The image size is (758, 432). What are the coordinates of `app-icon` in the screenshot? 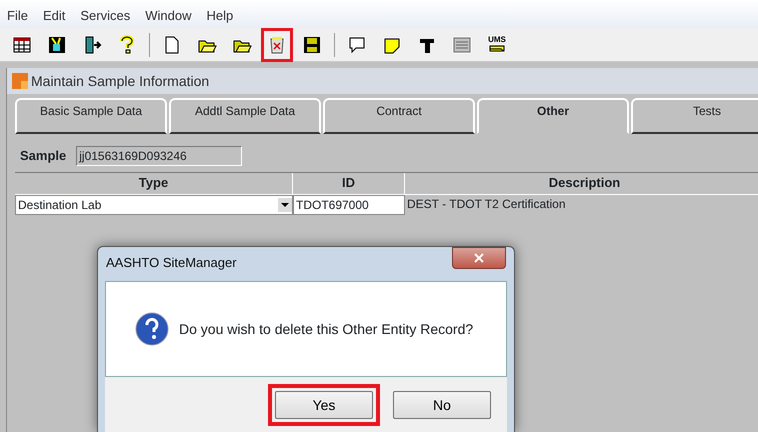 It's located at (20, 81).